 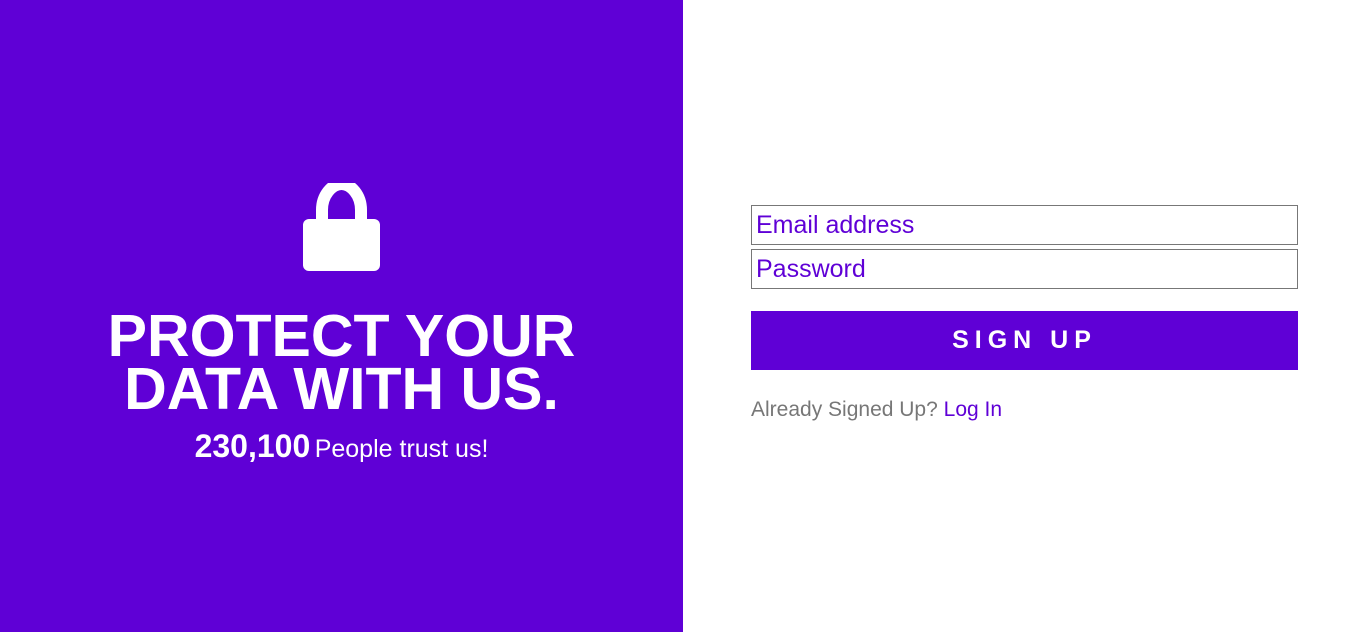 What do you see at coordinates (341, 227) in the screenshot?
I see `lock-icon` at bounding box center [341, 227].